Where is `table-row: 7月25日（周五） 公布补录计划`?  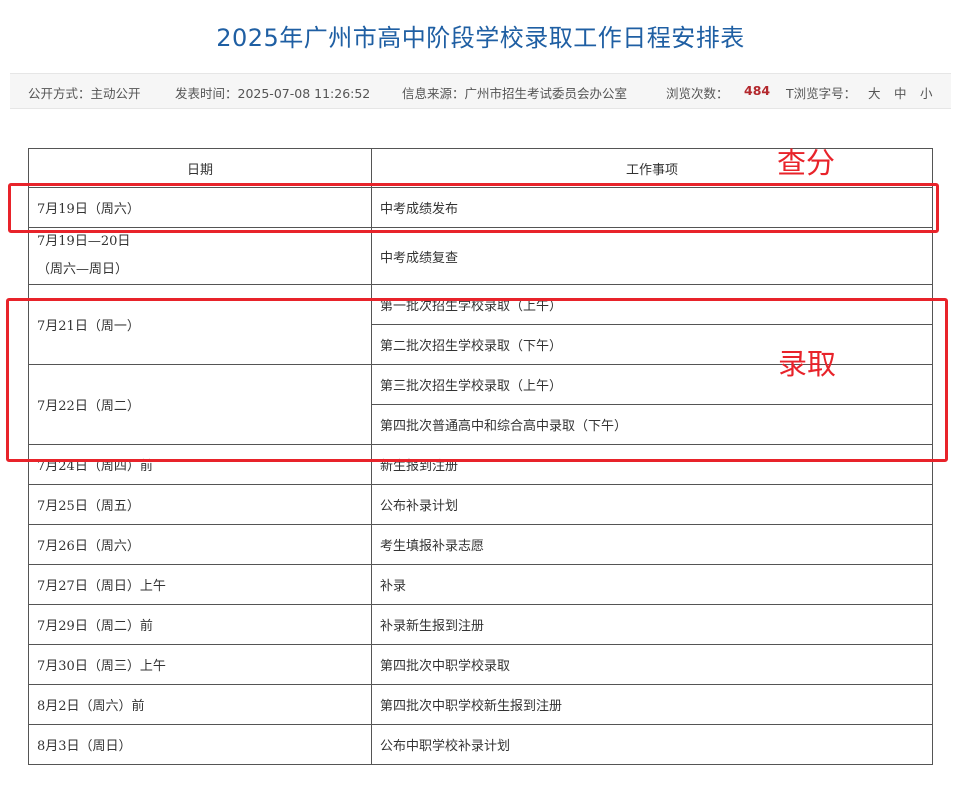 table-row: 7月25日（周五） 公布补录计划 is located at coordinates (480, 504).